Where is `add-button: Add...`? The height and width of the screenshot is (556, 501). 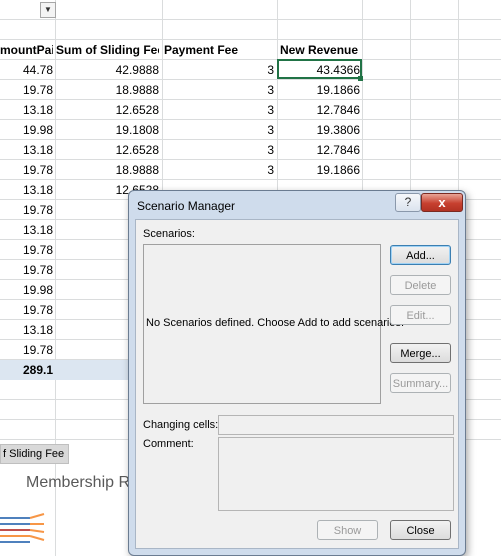 add-button: Add... is located at coordinates (420, 255).